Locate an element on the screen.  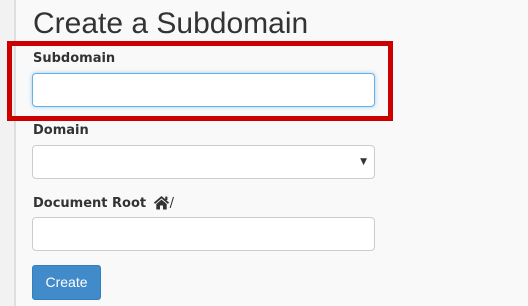
document-root-input is located at coordinates (203, 234).